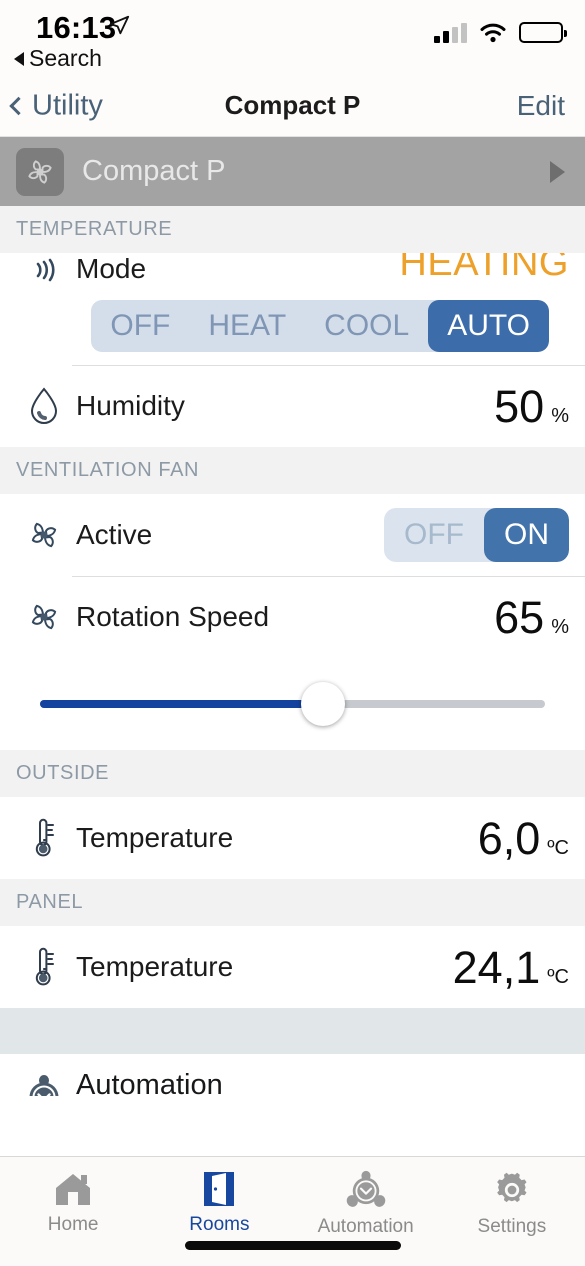  I want to click on device-name: Compact P, so click(154, 171).